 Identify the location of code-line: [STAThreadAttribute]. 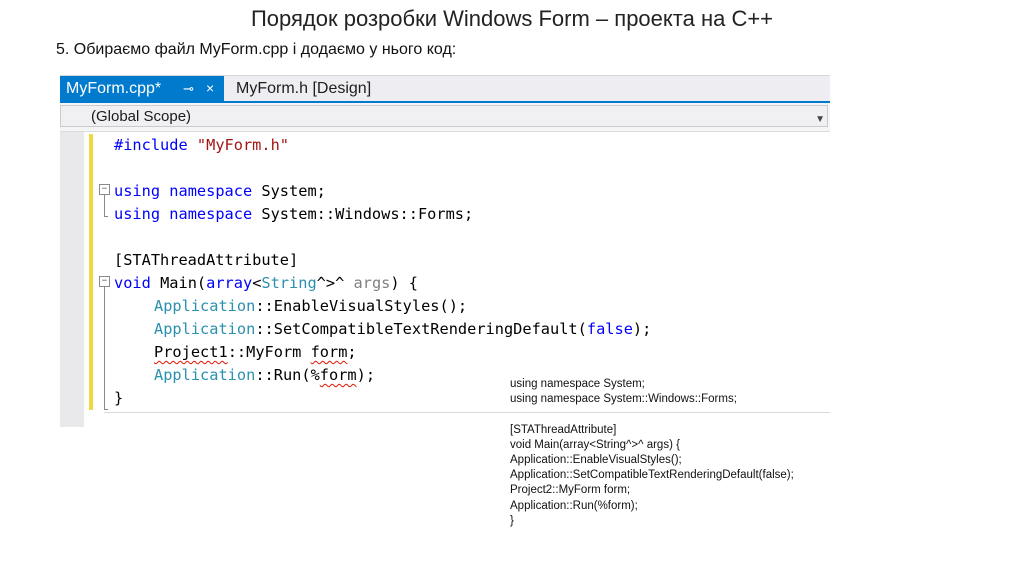
(206, 260).